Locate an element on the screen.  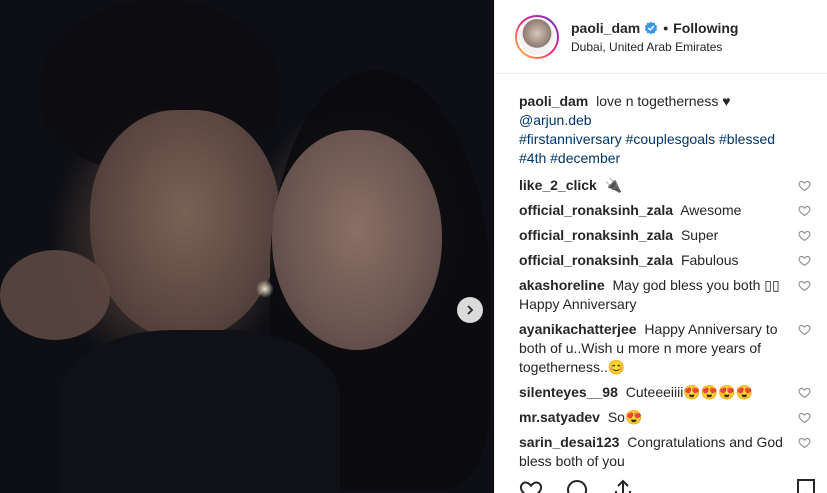
comment-item: official_ronaksinh_zala Fabulous is located at coordinates (665, 260).